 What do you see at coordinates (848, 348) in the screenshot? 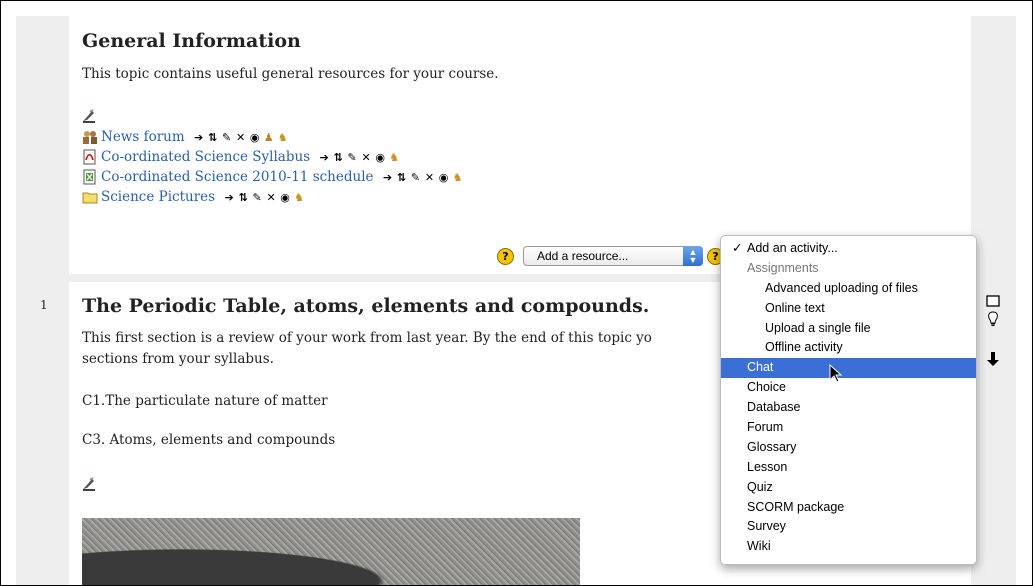
I see `menu-item: Offline activity` at bounding box center [848, 348].